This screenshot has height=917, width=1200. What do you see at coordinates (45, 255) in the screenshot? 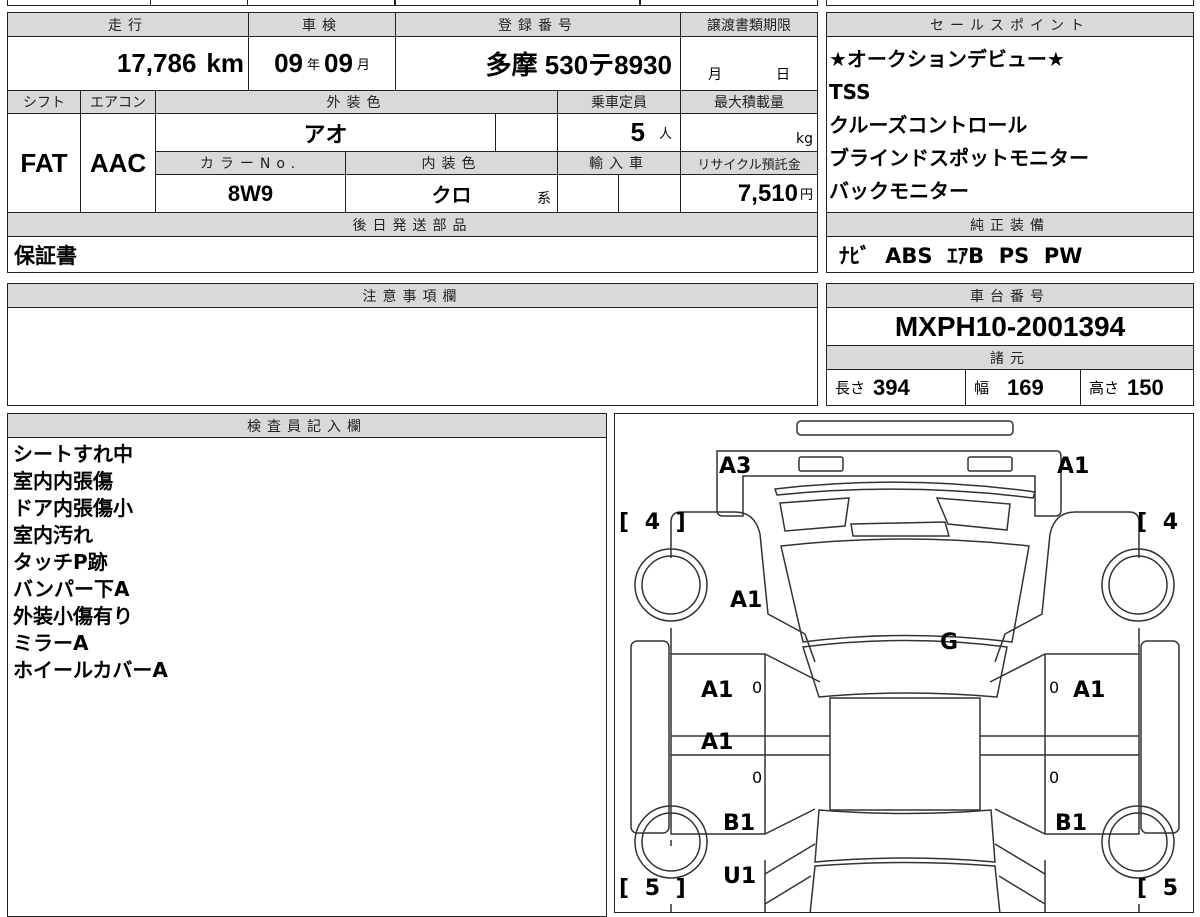
I see `later-parts-text: 保証書` at bounding box center [45, 255].